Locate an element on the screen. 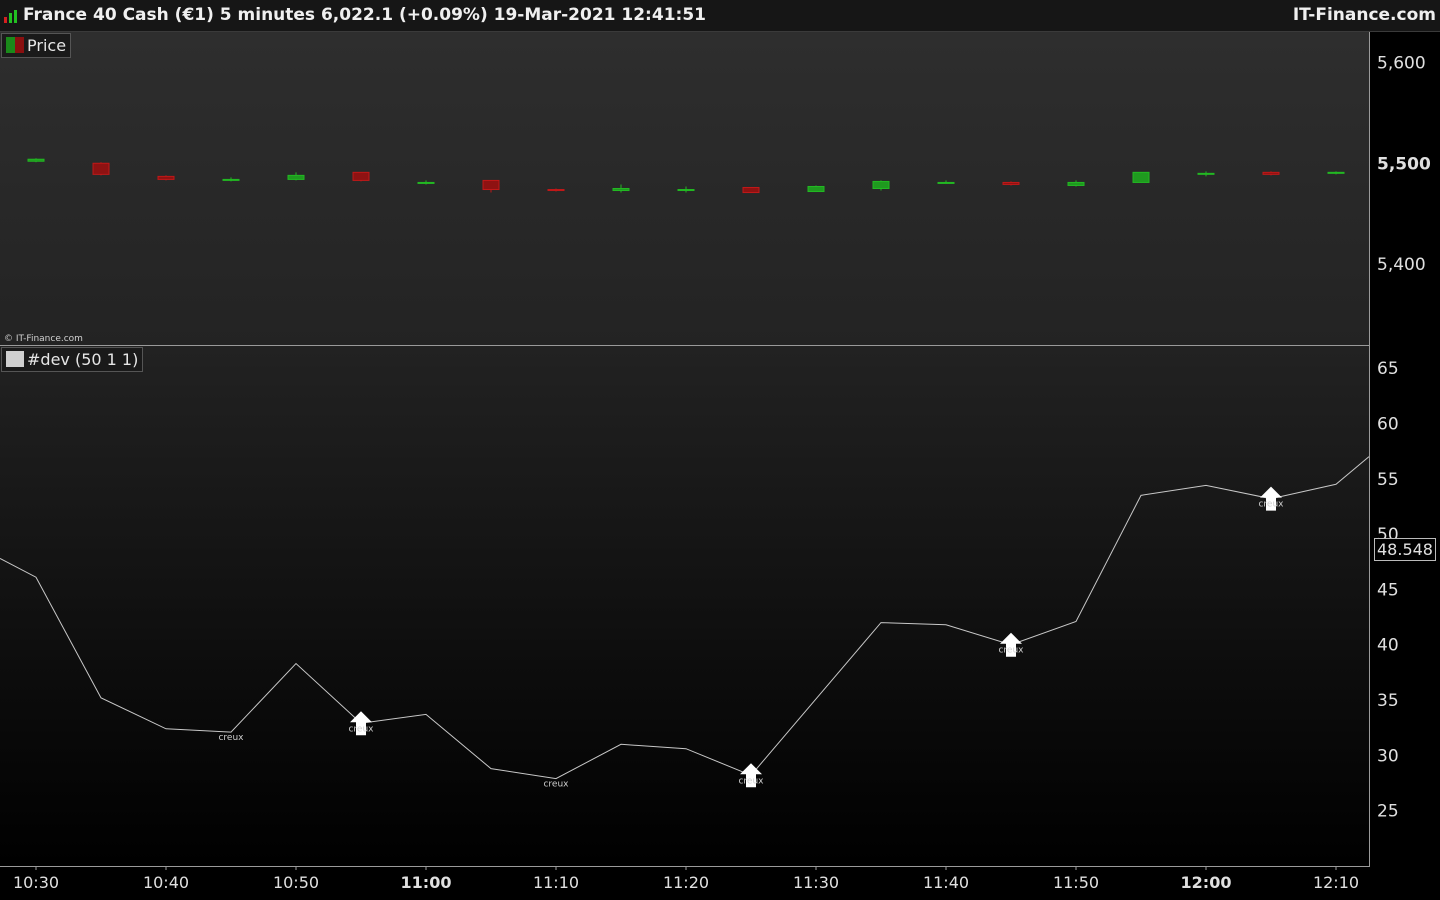 This screenshot has width=1440, height=900. dev-tick-label: 40 is located at coordinates (1388, 646).